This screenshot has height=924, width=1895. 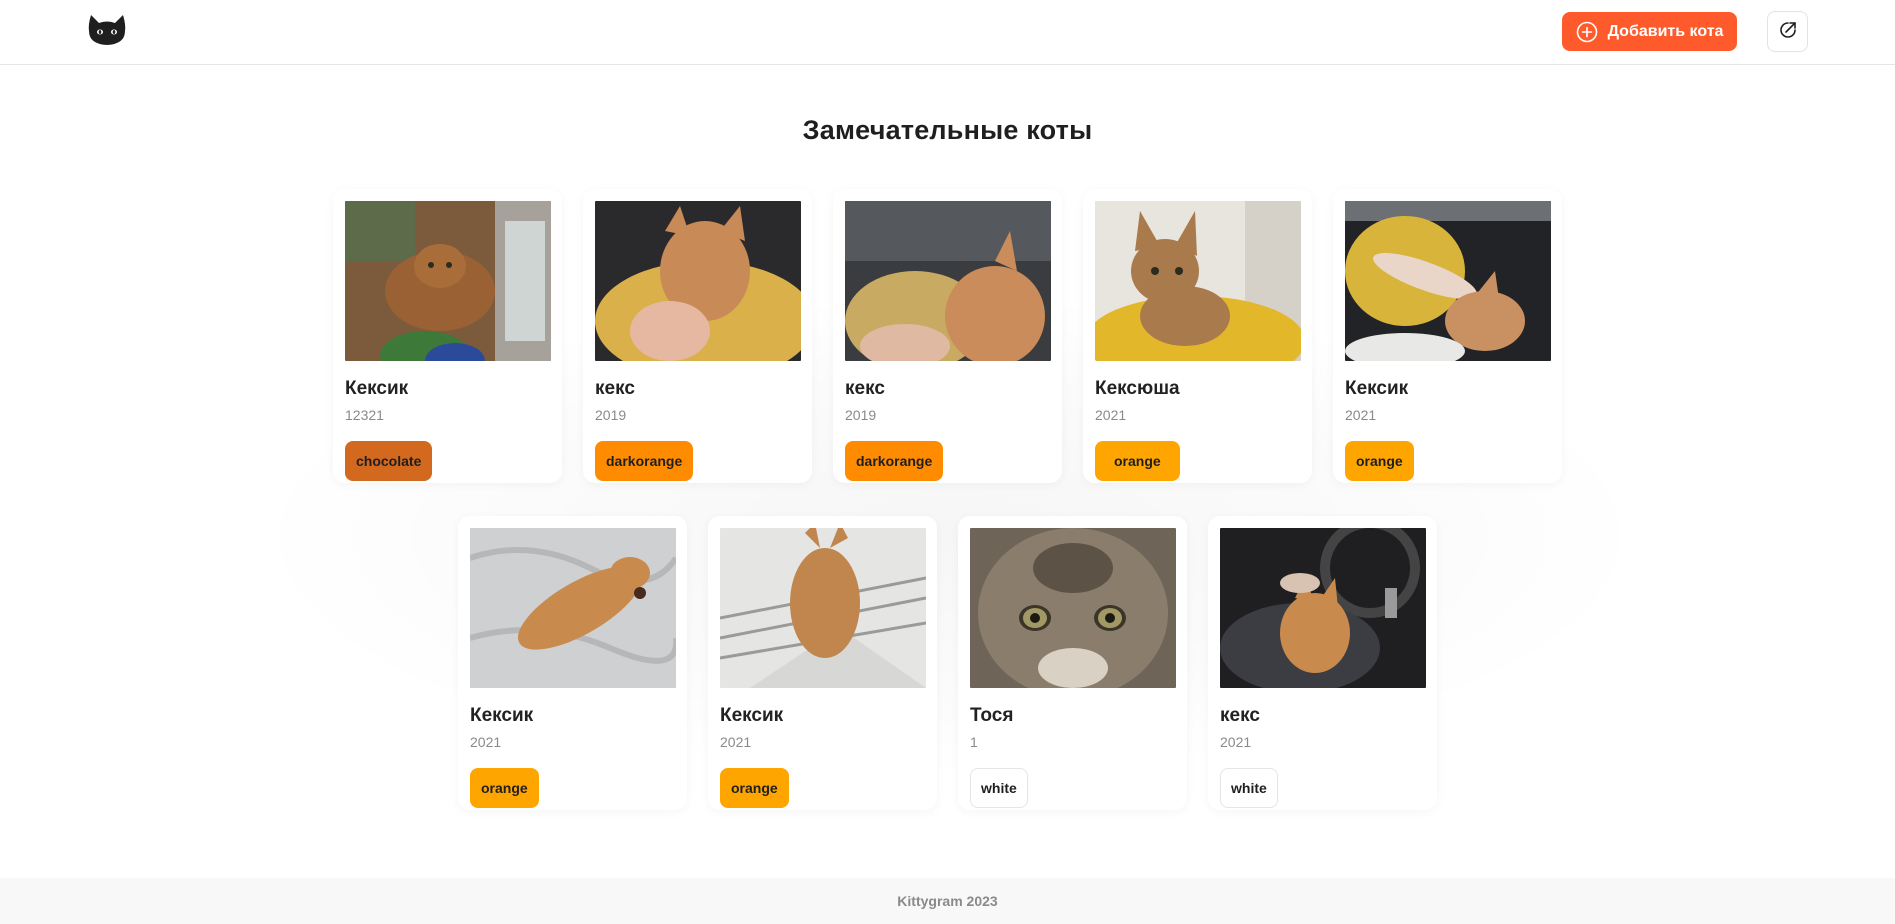 What do you see at coordinates (1587, 32) in the screenshot?
I see `plus-circle-icon` at bounding box center [1587, 32].